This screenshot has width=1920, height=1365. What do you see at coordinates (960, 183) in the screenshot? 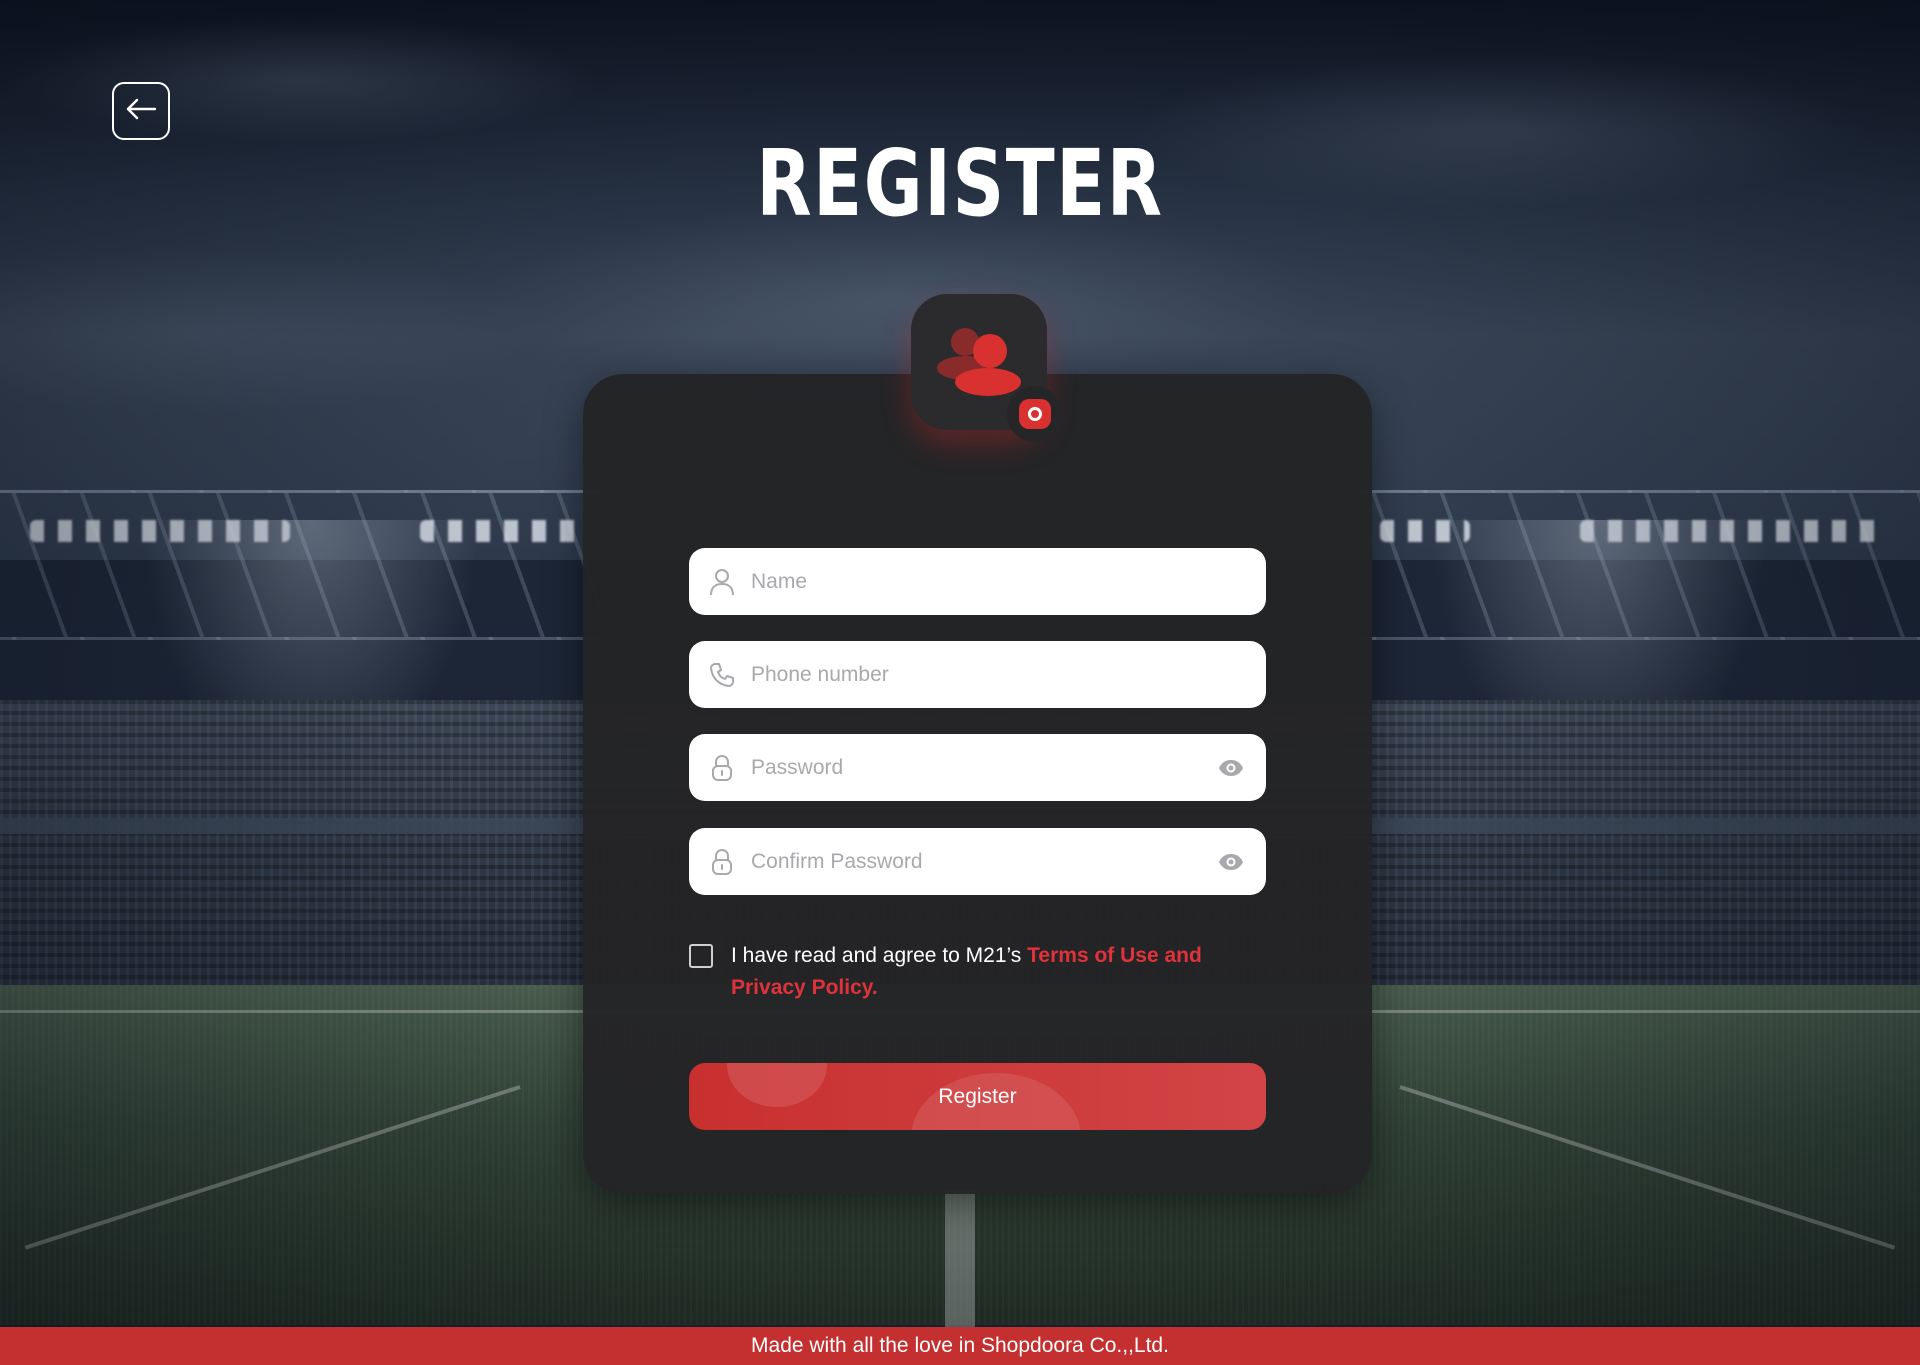
I see `page-title: REGISTER` at bounding box center [960, 183].